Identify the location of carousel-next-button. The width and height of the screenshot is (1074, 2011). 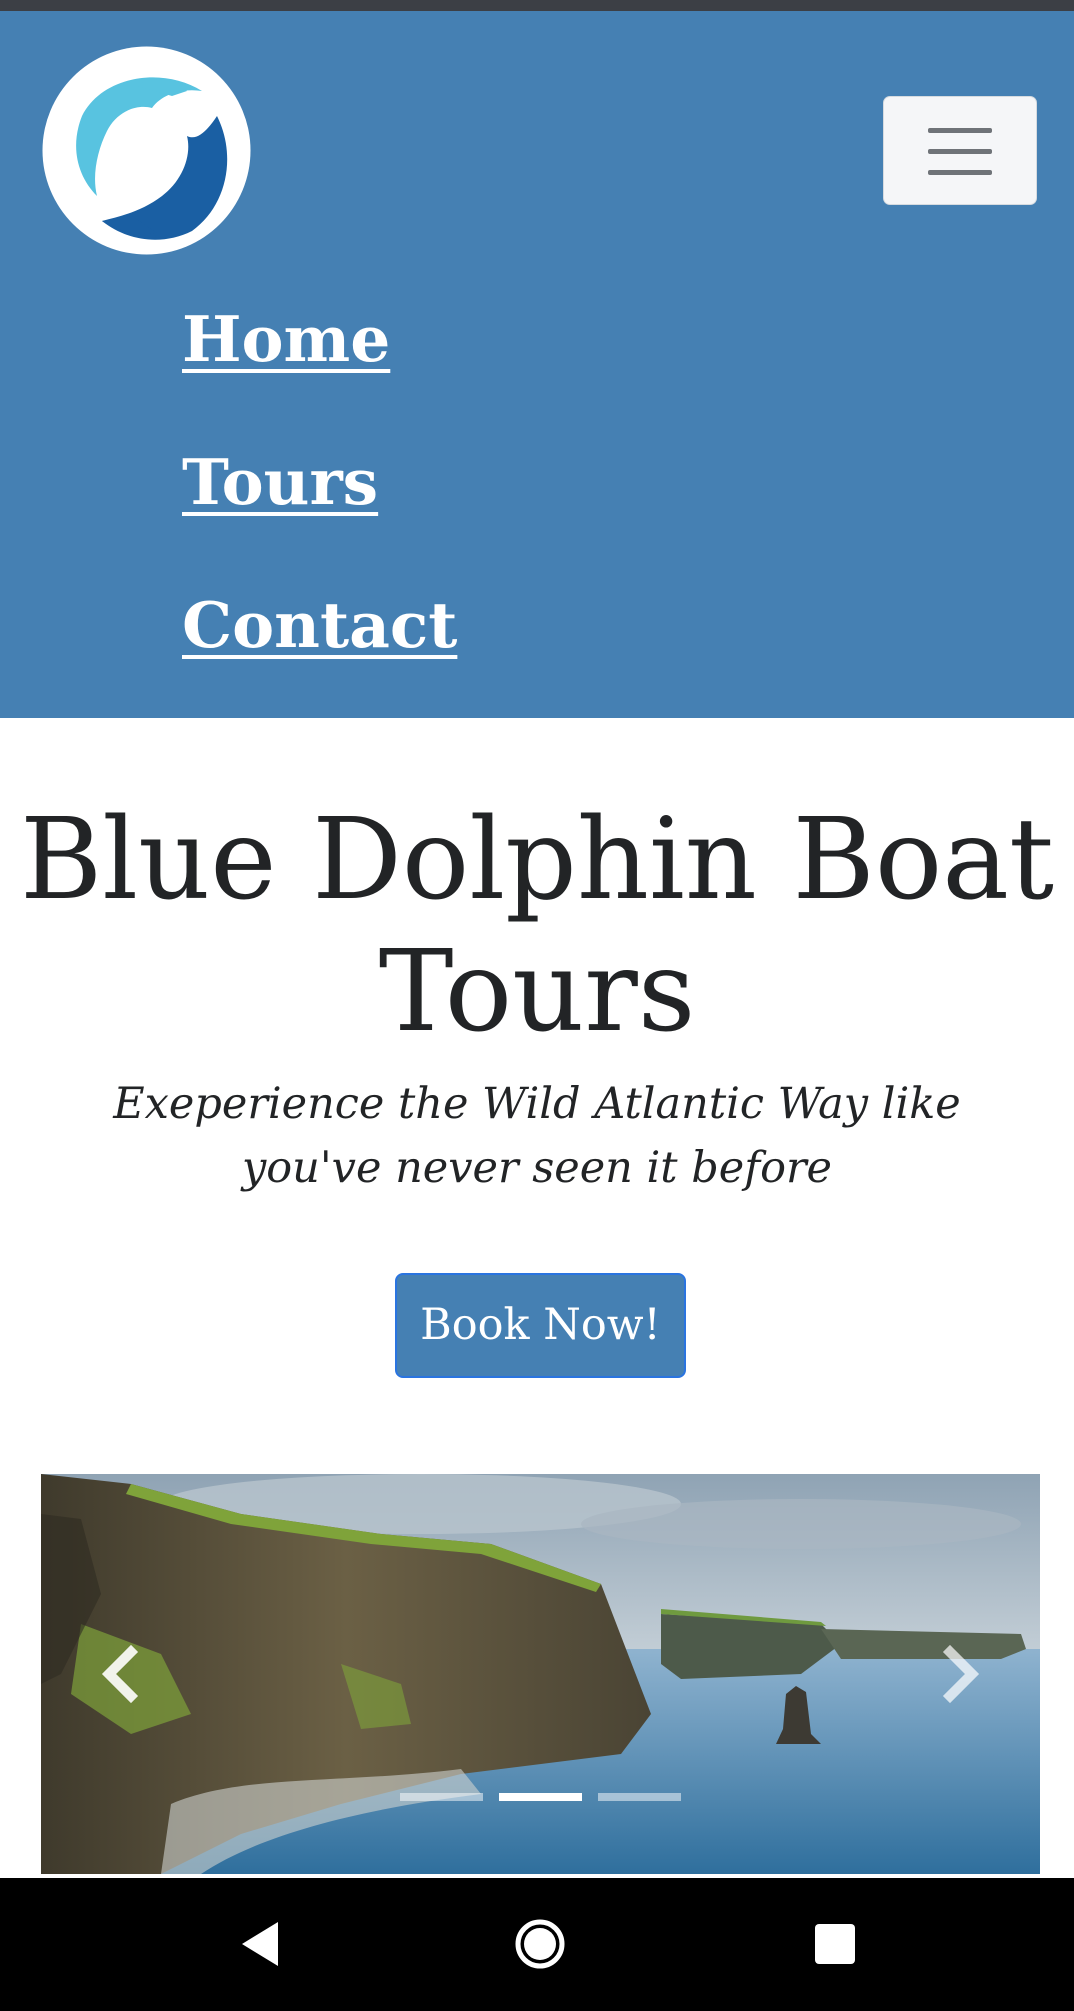
(960, 1674).